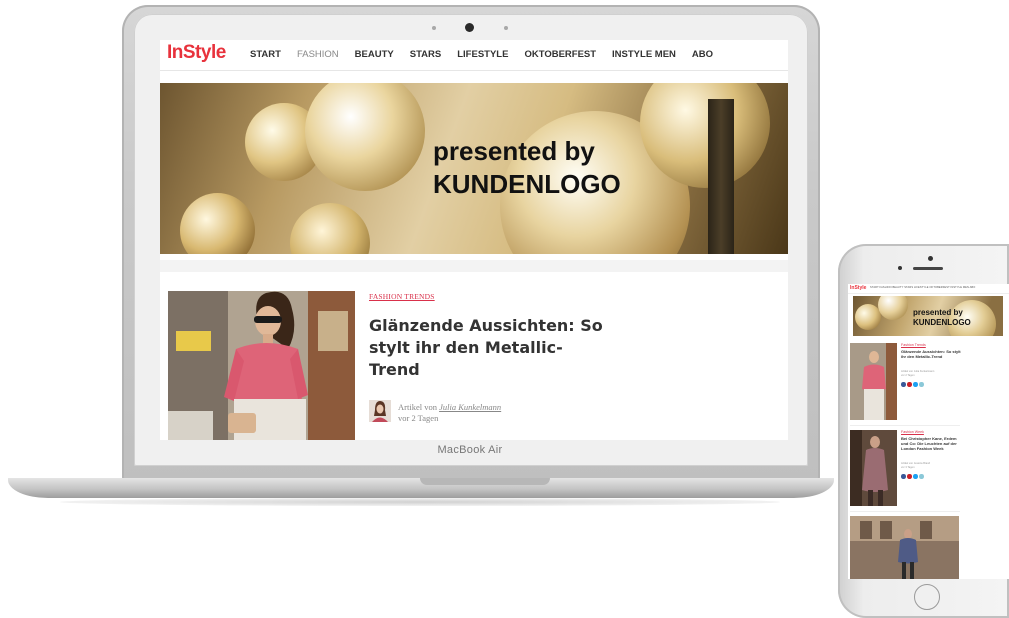 The image size is (1009, 618). Describe the element at coordinates (527, 168) in the screenshot. I see `hero-sponsor-text: presented by KUNDENLOGO` at that location.